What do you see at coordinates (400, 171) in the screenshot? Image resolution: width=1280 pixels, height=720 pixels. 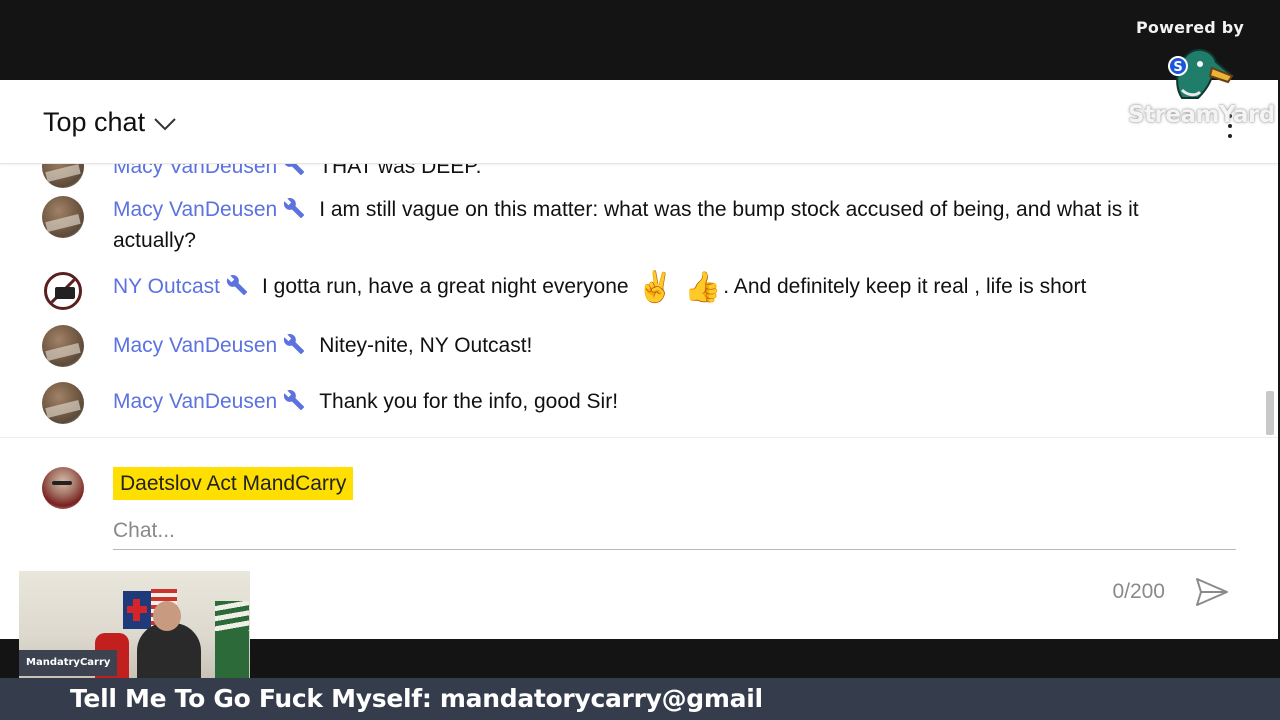 I see `message-text: THAT was DEEP.` at bounding box center [400, 171].